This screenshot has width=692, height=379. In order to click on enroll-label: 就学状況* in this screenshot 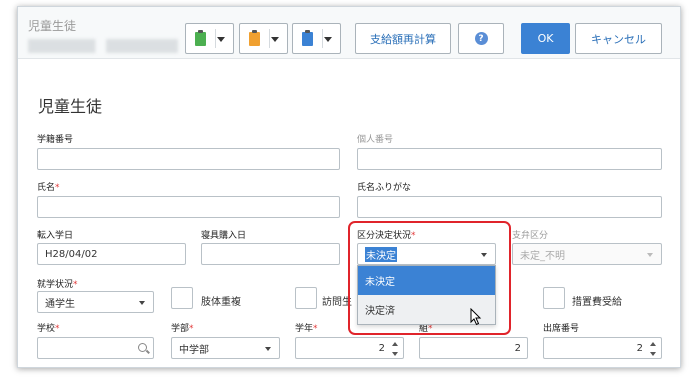, I will do `click(57, 285)`.